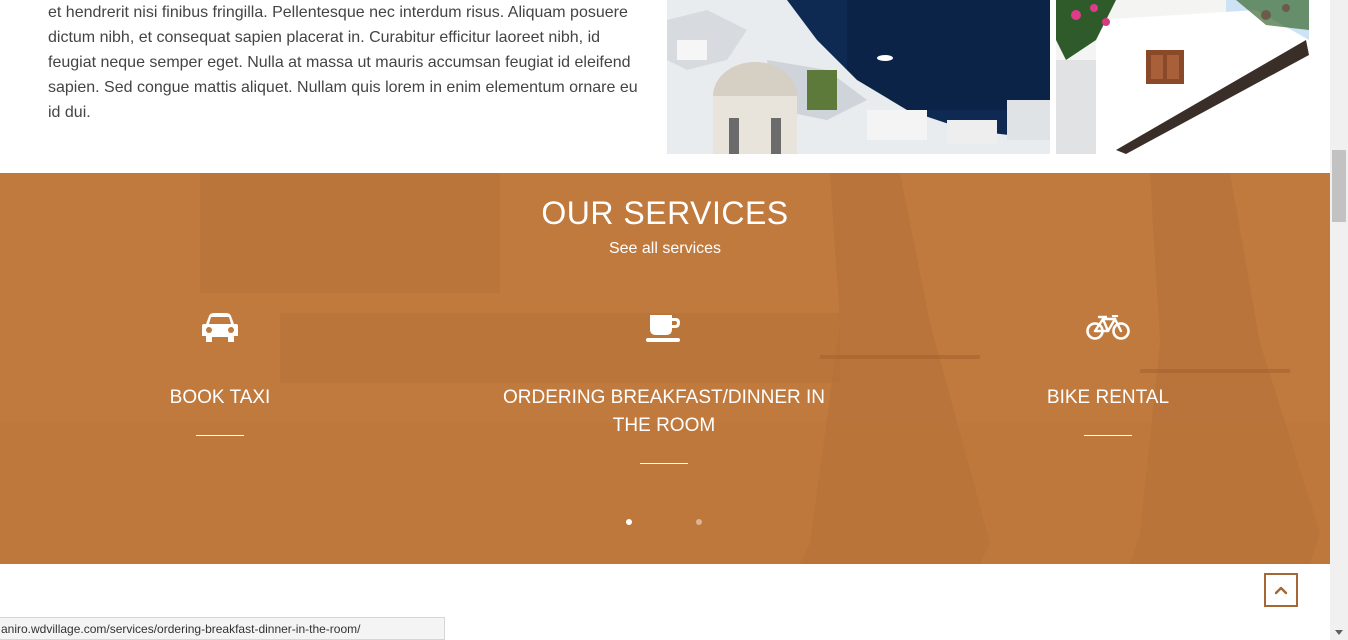 This screenshot has width=1348, height=640. I want to click on bougainvillea-stairs-photo, so click(1182, 77).